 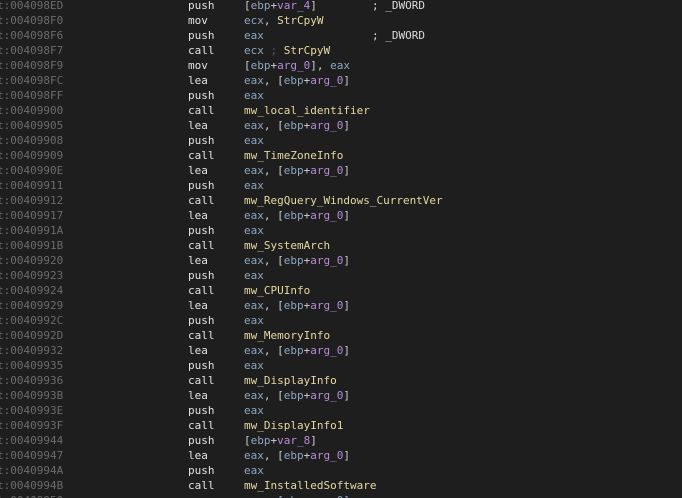 What do you see at coordinates (341, 470) in the screenshot?
I see `listing-row: t:0040994A push eax` at bounding box center [341, 470].